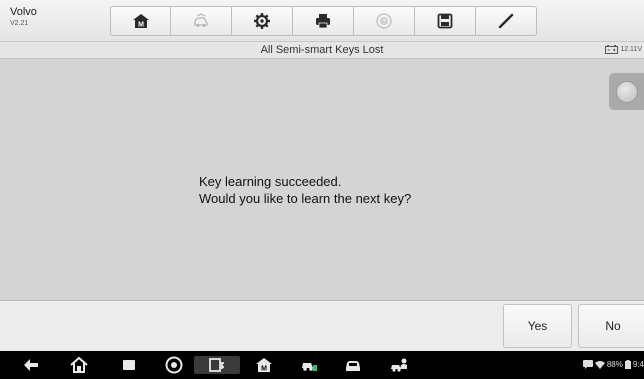 The width and height of the screenshot is (644, 379). I want to click on floating-menu-button, so click(626, 91).